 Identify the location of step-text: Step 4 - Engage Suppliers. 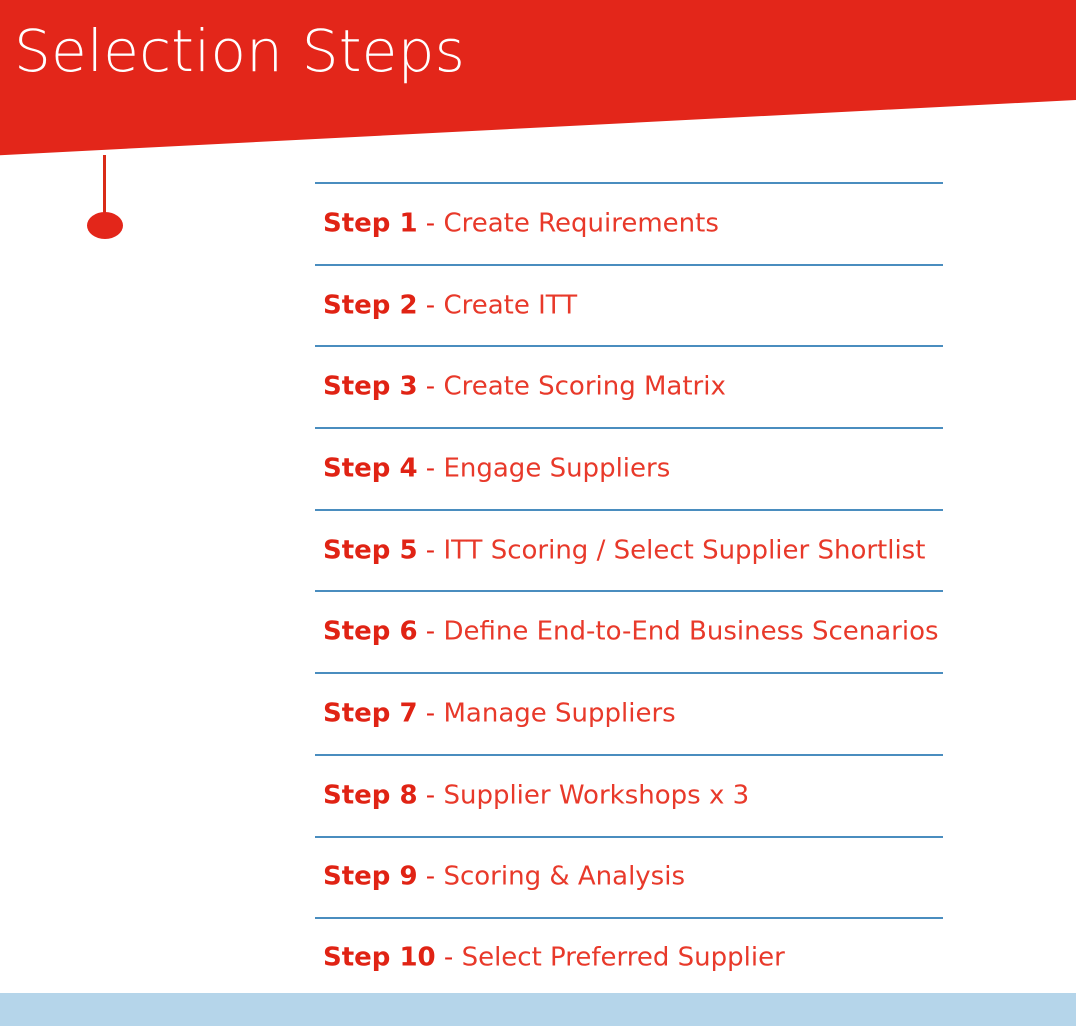
(497, 468).